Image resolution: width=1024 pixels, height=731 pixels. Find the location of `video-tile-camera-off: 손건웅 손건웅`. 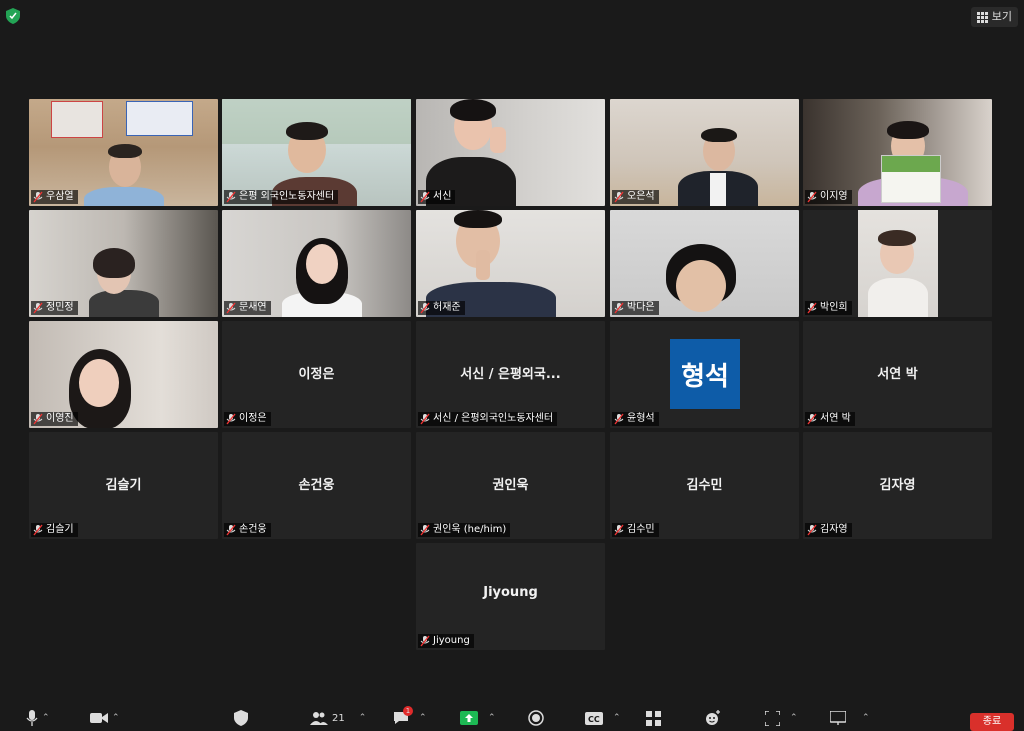

video-tile-camera-off: 손건웅 손건웅 is located at coordinates (316, 485).